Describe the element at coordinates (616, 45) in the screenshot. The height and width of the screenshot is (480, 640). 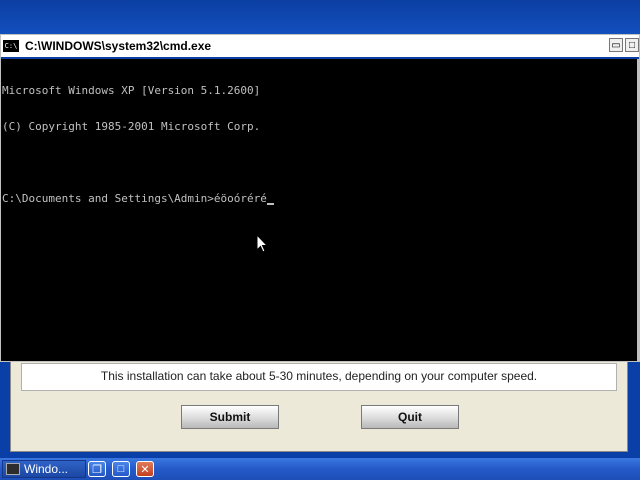
I see `minimize-button: ▭` at that location.